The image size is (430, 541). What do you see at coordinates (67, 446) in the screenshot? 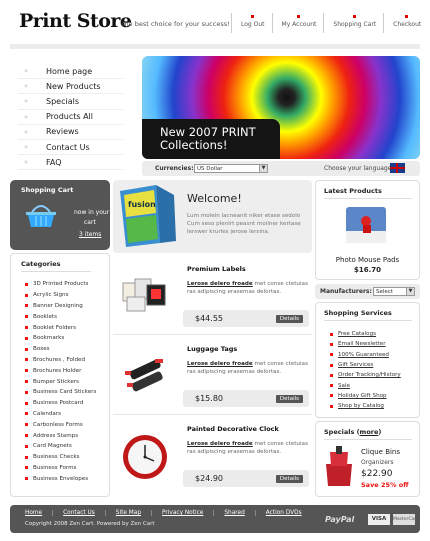
I see `category-item: Card Magnets` at bounding box center [67, 446].